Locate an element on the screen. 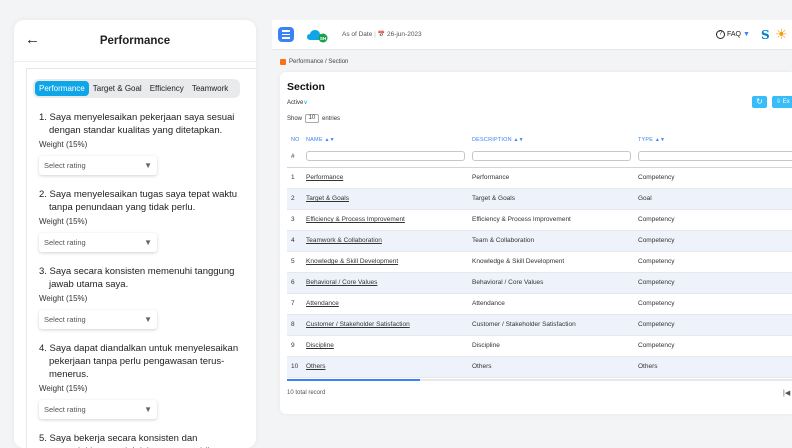 Image resolution: width=792 pixels, height=448 pixels. show-label: Show is located at coordinates (295, 118).